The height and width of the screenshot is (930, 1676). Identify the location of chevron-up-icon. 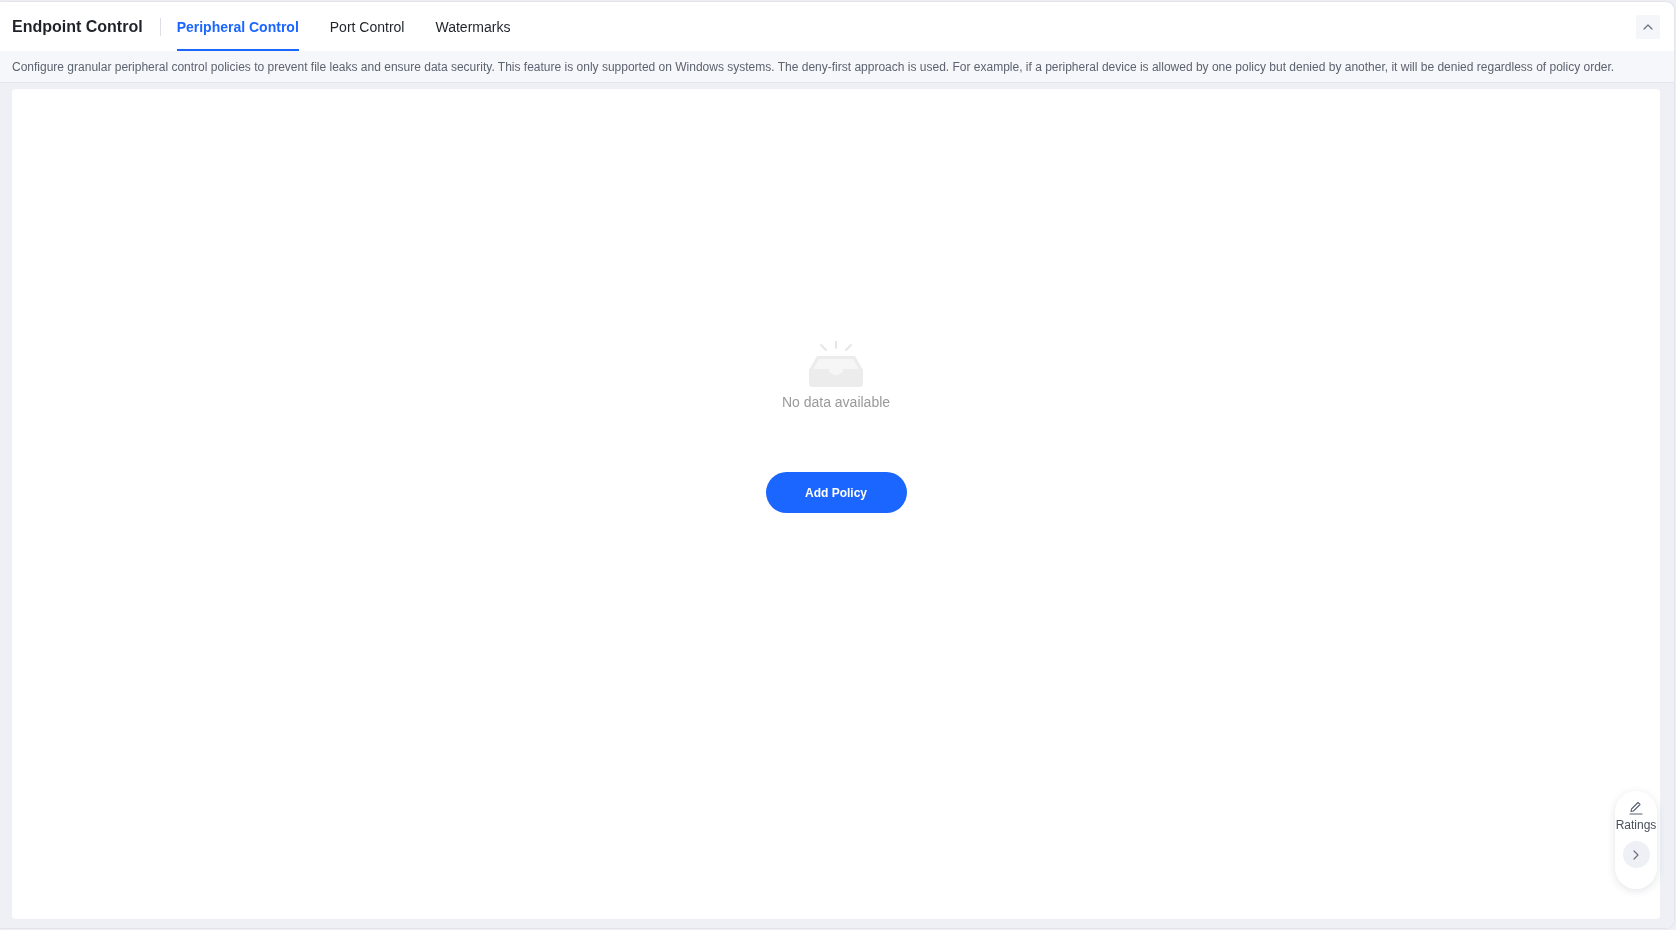
(1648, 26).